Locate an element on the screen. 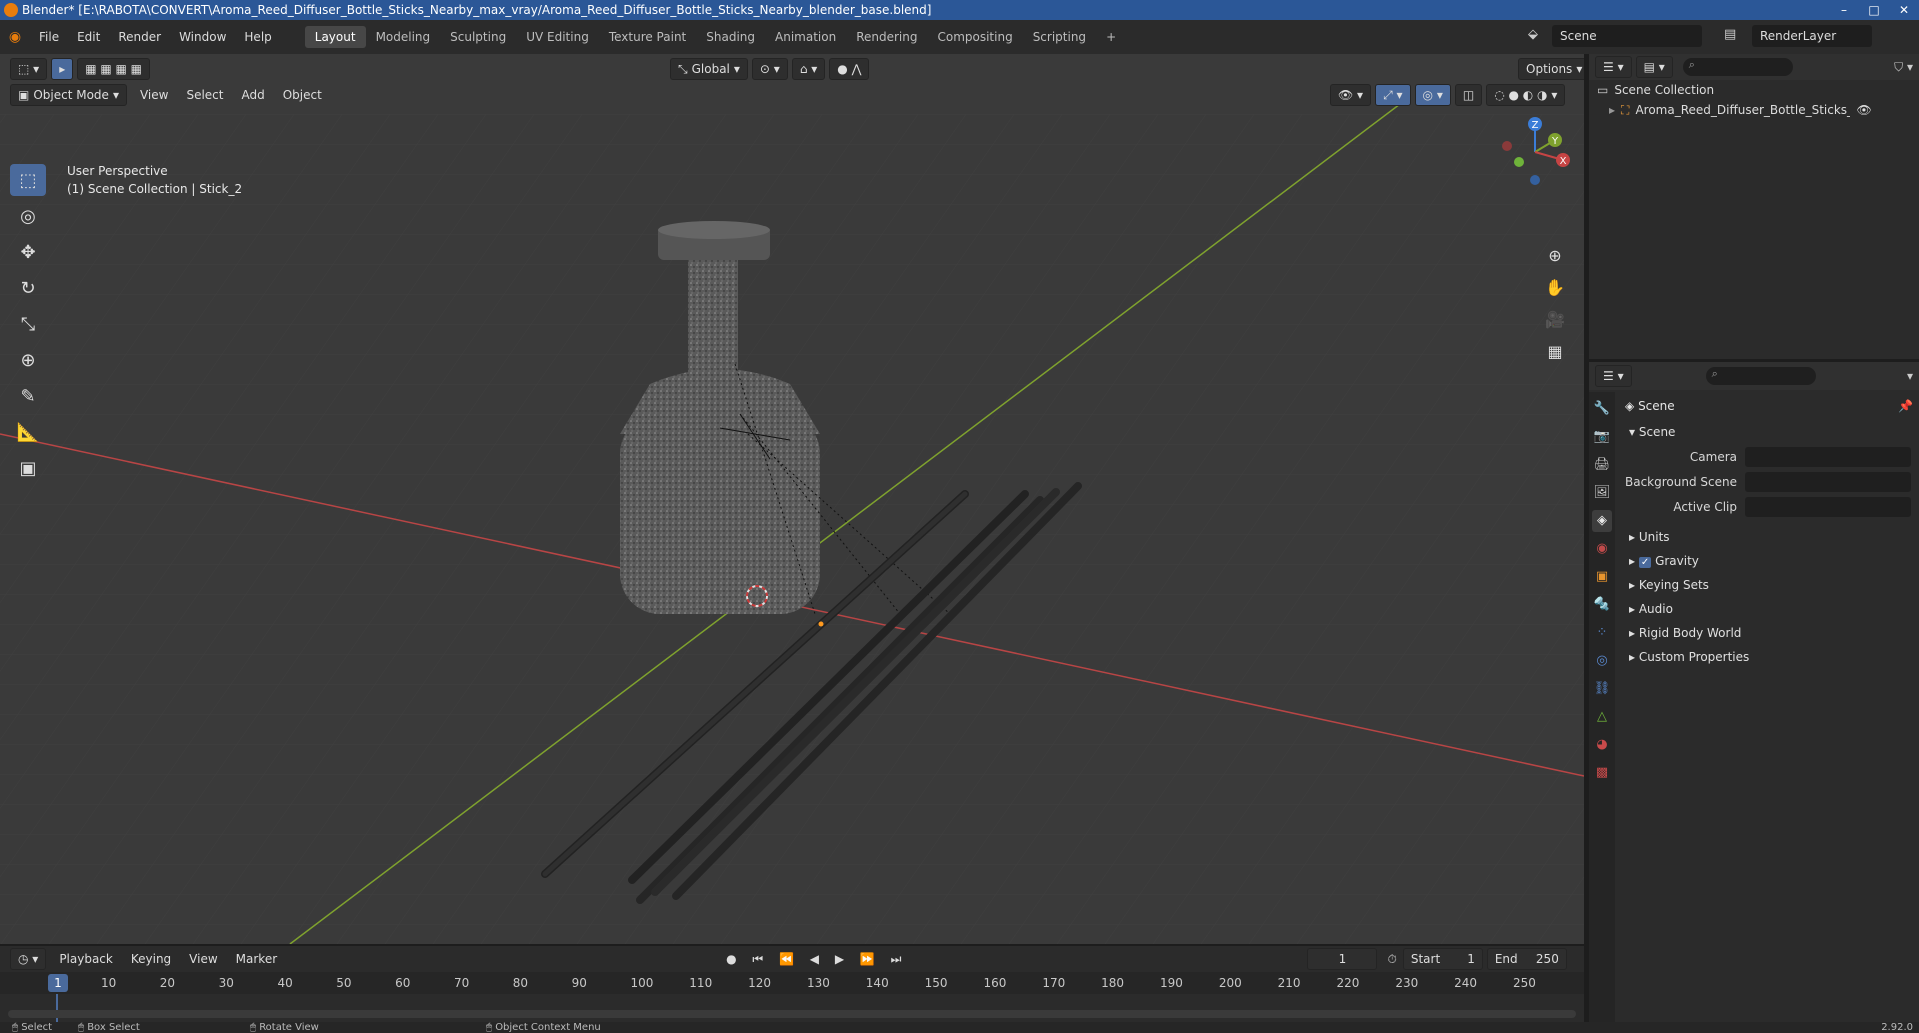 Image resolution: width=1919 pixels, height=1033 pixels. view-layer-icon: ▤ is located at coordinates (1730, 34).